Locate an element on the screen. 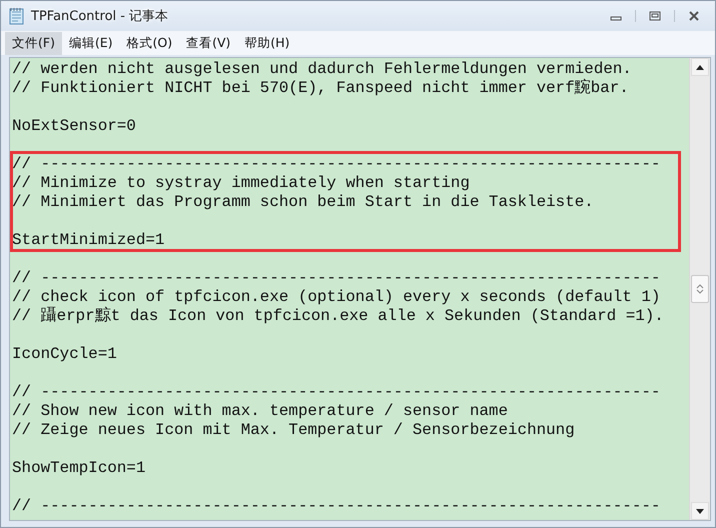 The image size is (716, 528). scroll-thumb is located at coordinates (700, 289).